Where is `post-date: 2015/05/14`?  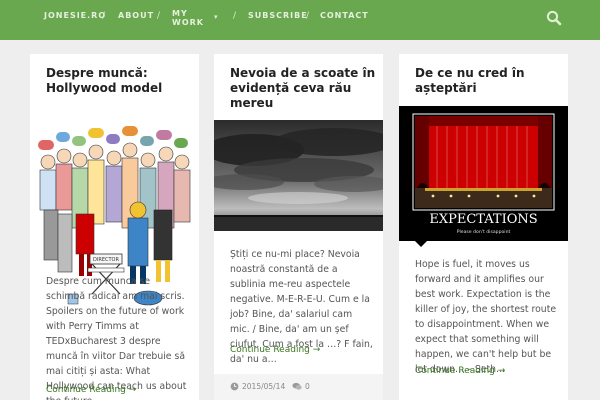 post-date: 2015/05/14 is located at coordinates (264, 386).